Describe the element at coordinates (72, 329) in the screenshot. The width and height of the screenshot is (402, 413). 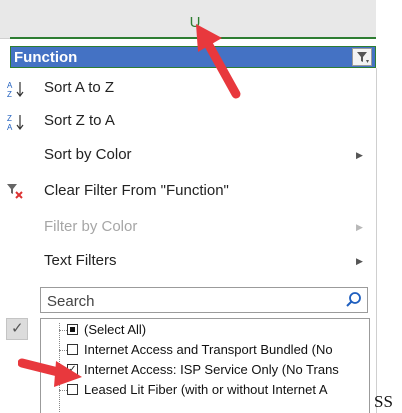
I see `checkbox-partial-icon` at that location.